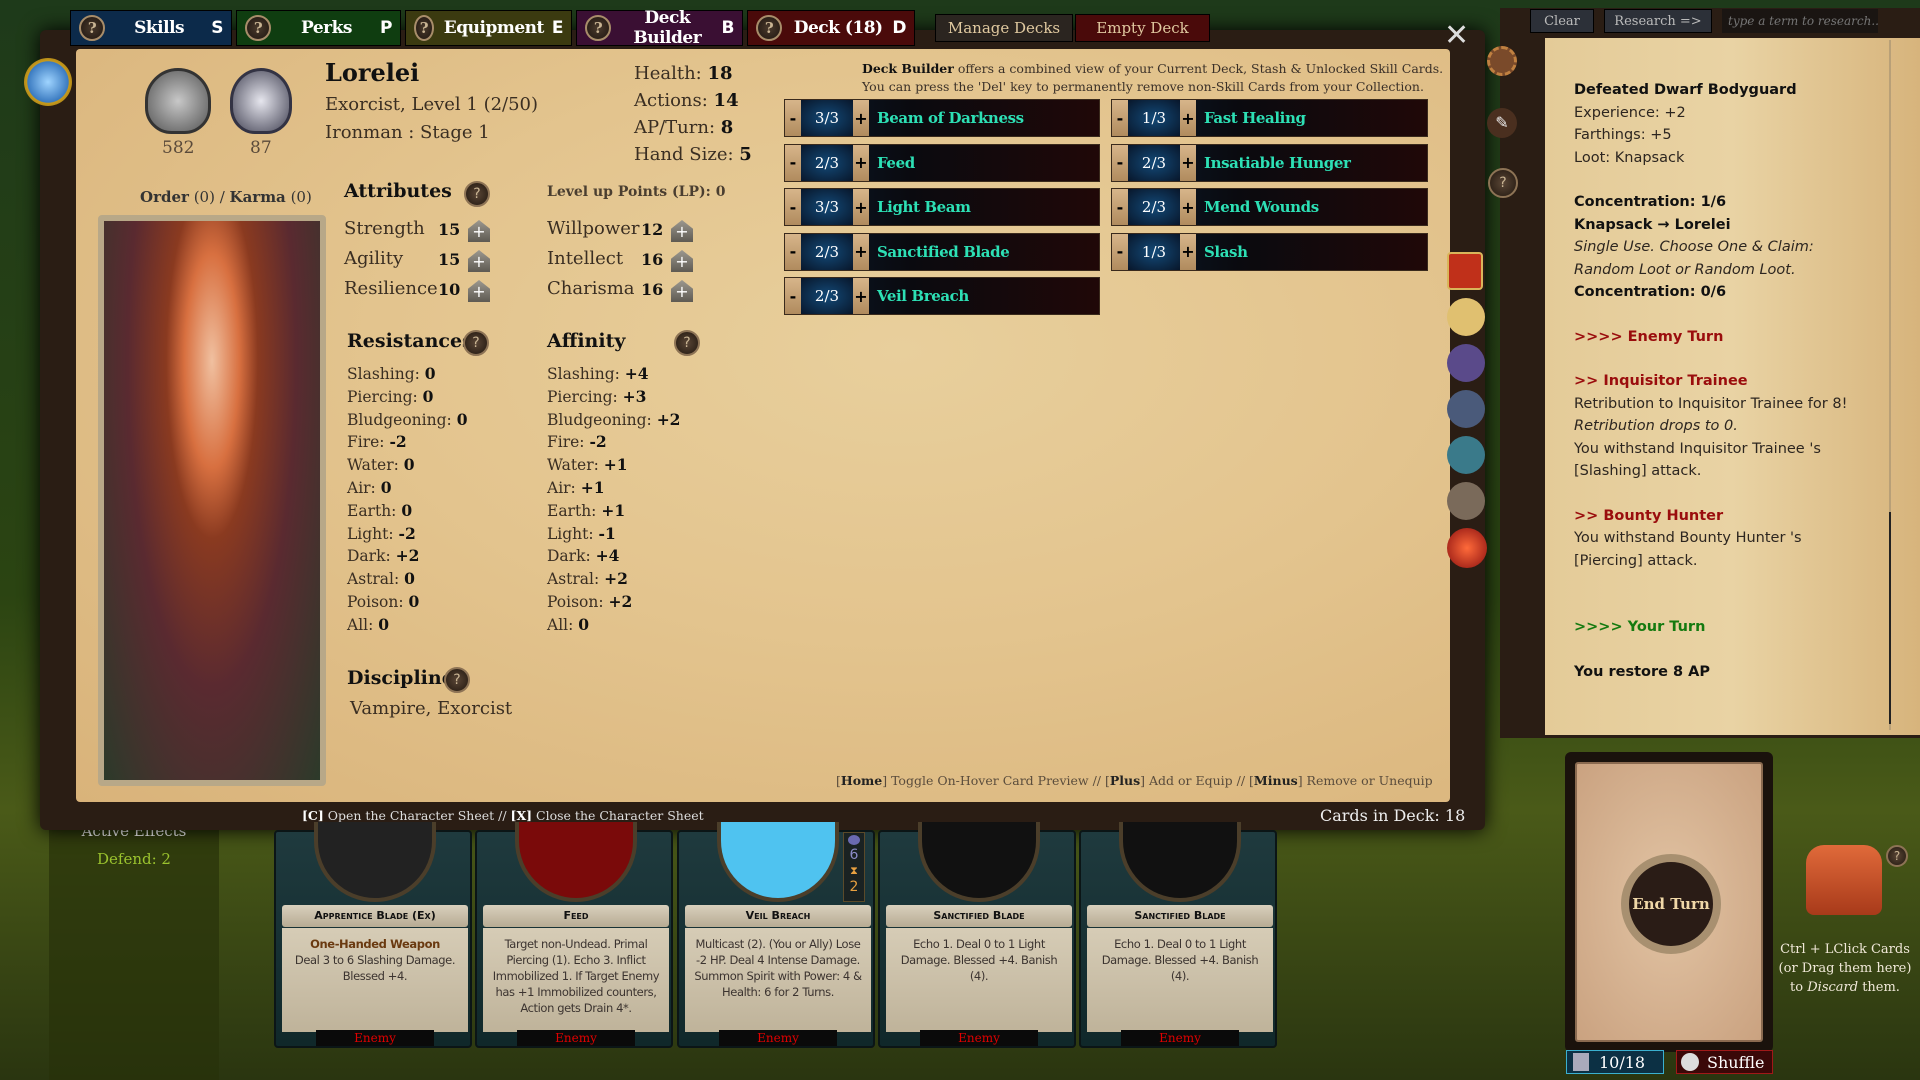 The width and height of the screenshot is (1920, 1080). Describe the element at coordinates (1180, 862) in the screenshot. I see `card-art` at that location.